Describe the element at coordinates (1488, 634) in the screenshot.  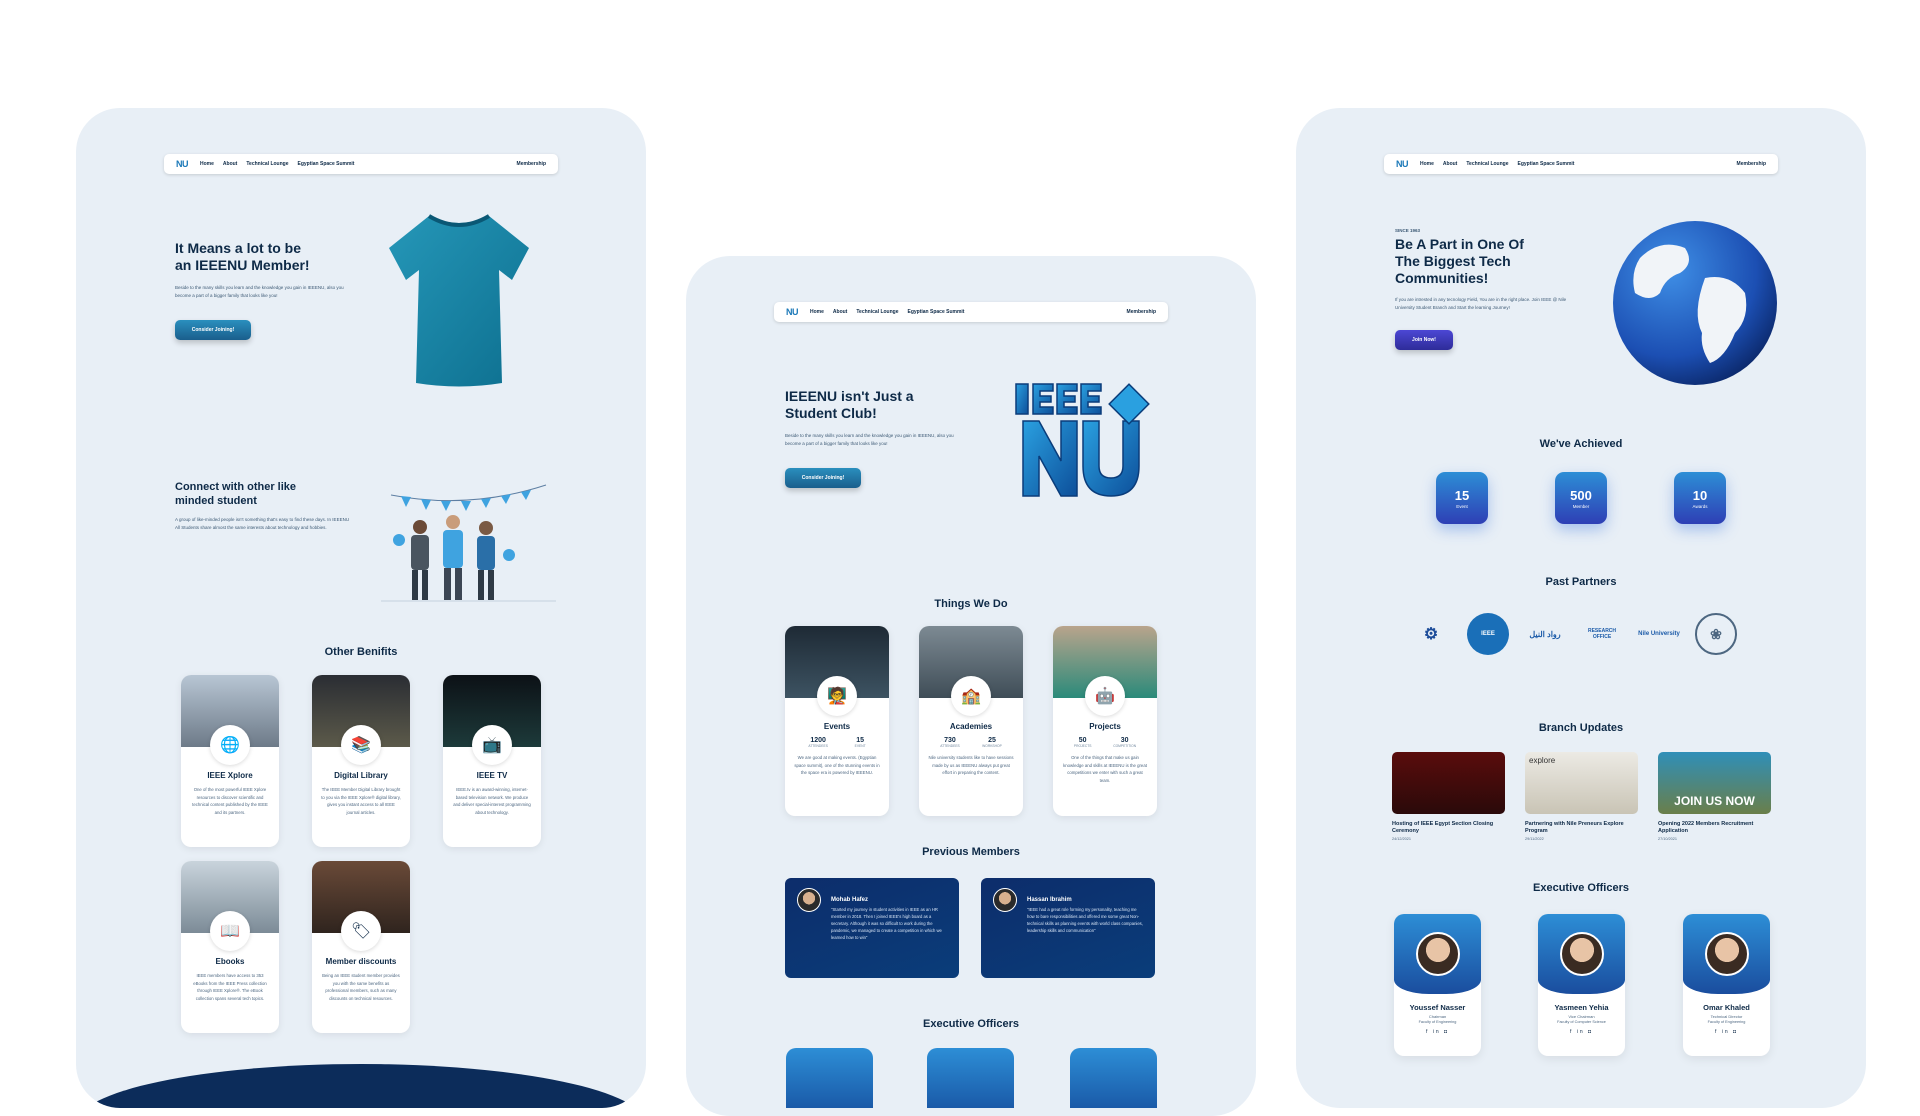
I see `partner-logo-ieee: IEEE` at that location.